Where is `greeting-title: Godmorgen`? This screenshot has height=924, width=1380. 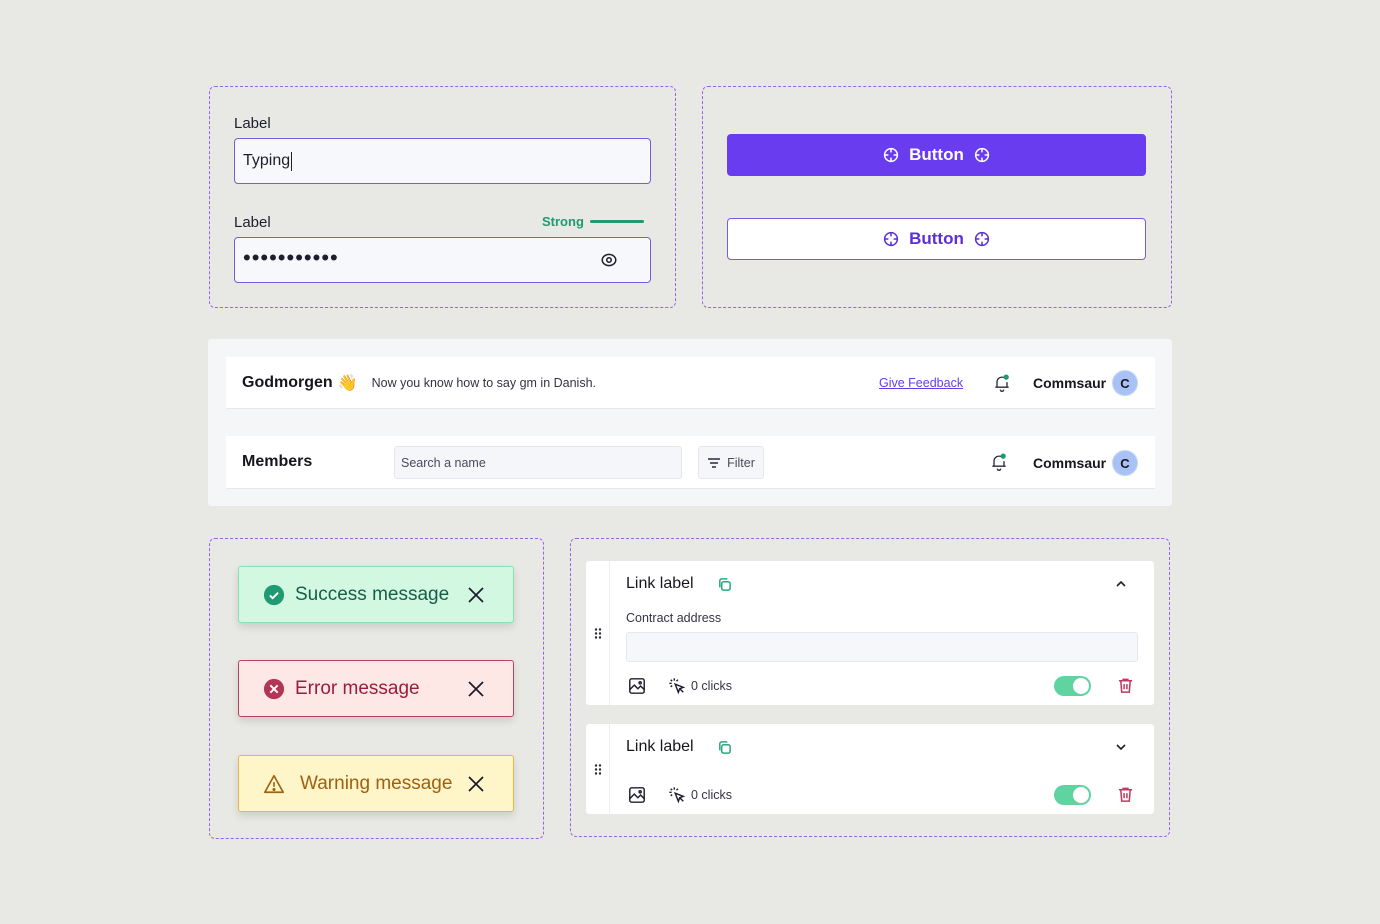
greeting-title: Godmorgen is located at coordinates (287, 382).